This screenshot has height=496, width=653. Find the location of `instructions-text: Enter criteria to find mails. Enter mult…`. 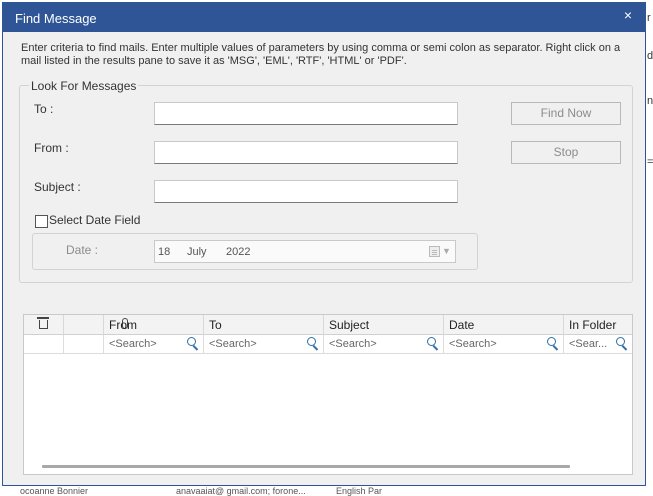

instructions-text: Enter criteria to find mails. Enter mult… is located at coordinates (321, 54).